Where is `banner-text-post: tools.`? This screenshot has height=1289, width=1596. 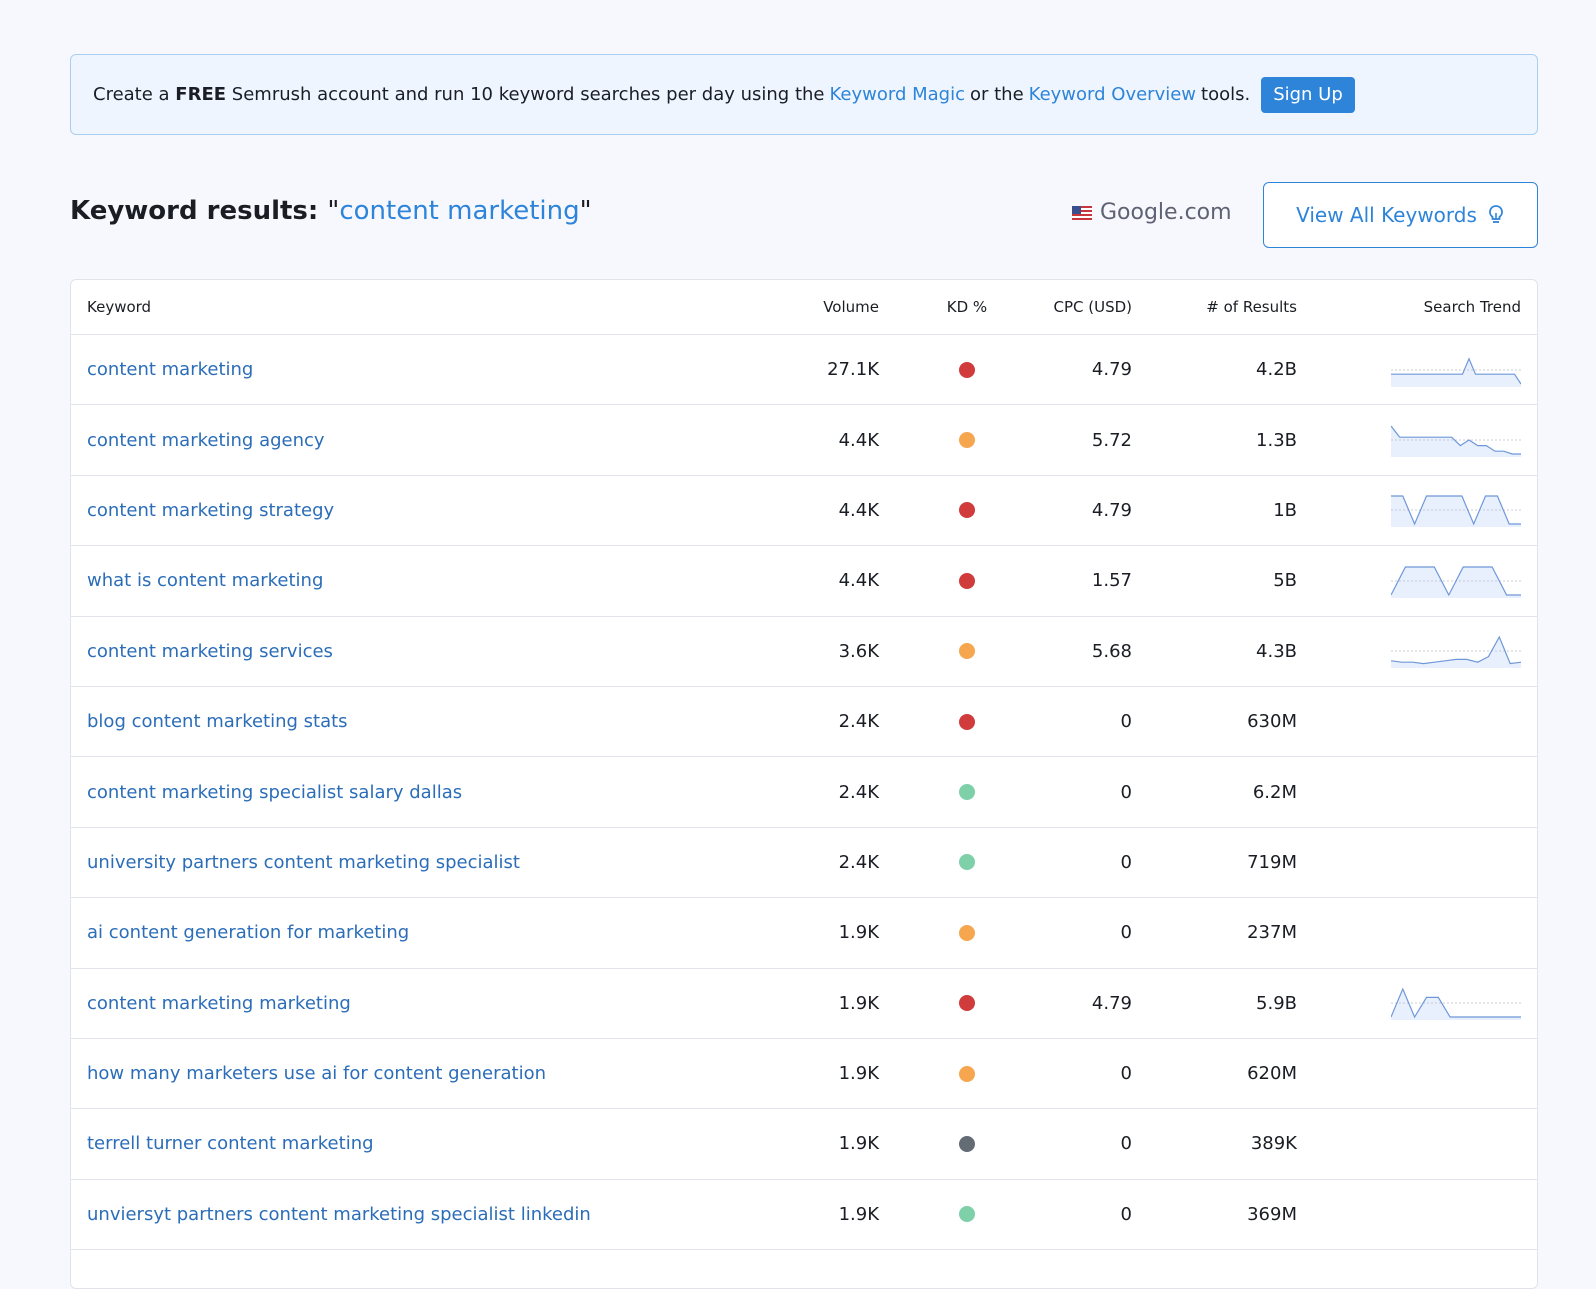
banner-text-post: tools. is located at coordinates (1226, 94).